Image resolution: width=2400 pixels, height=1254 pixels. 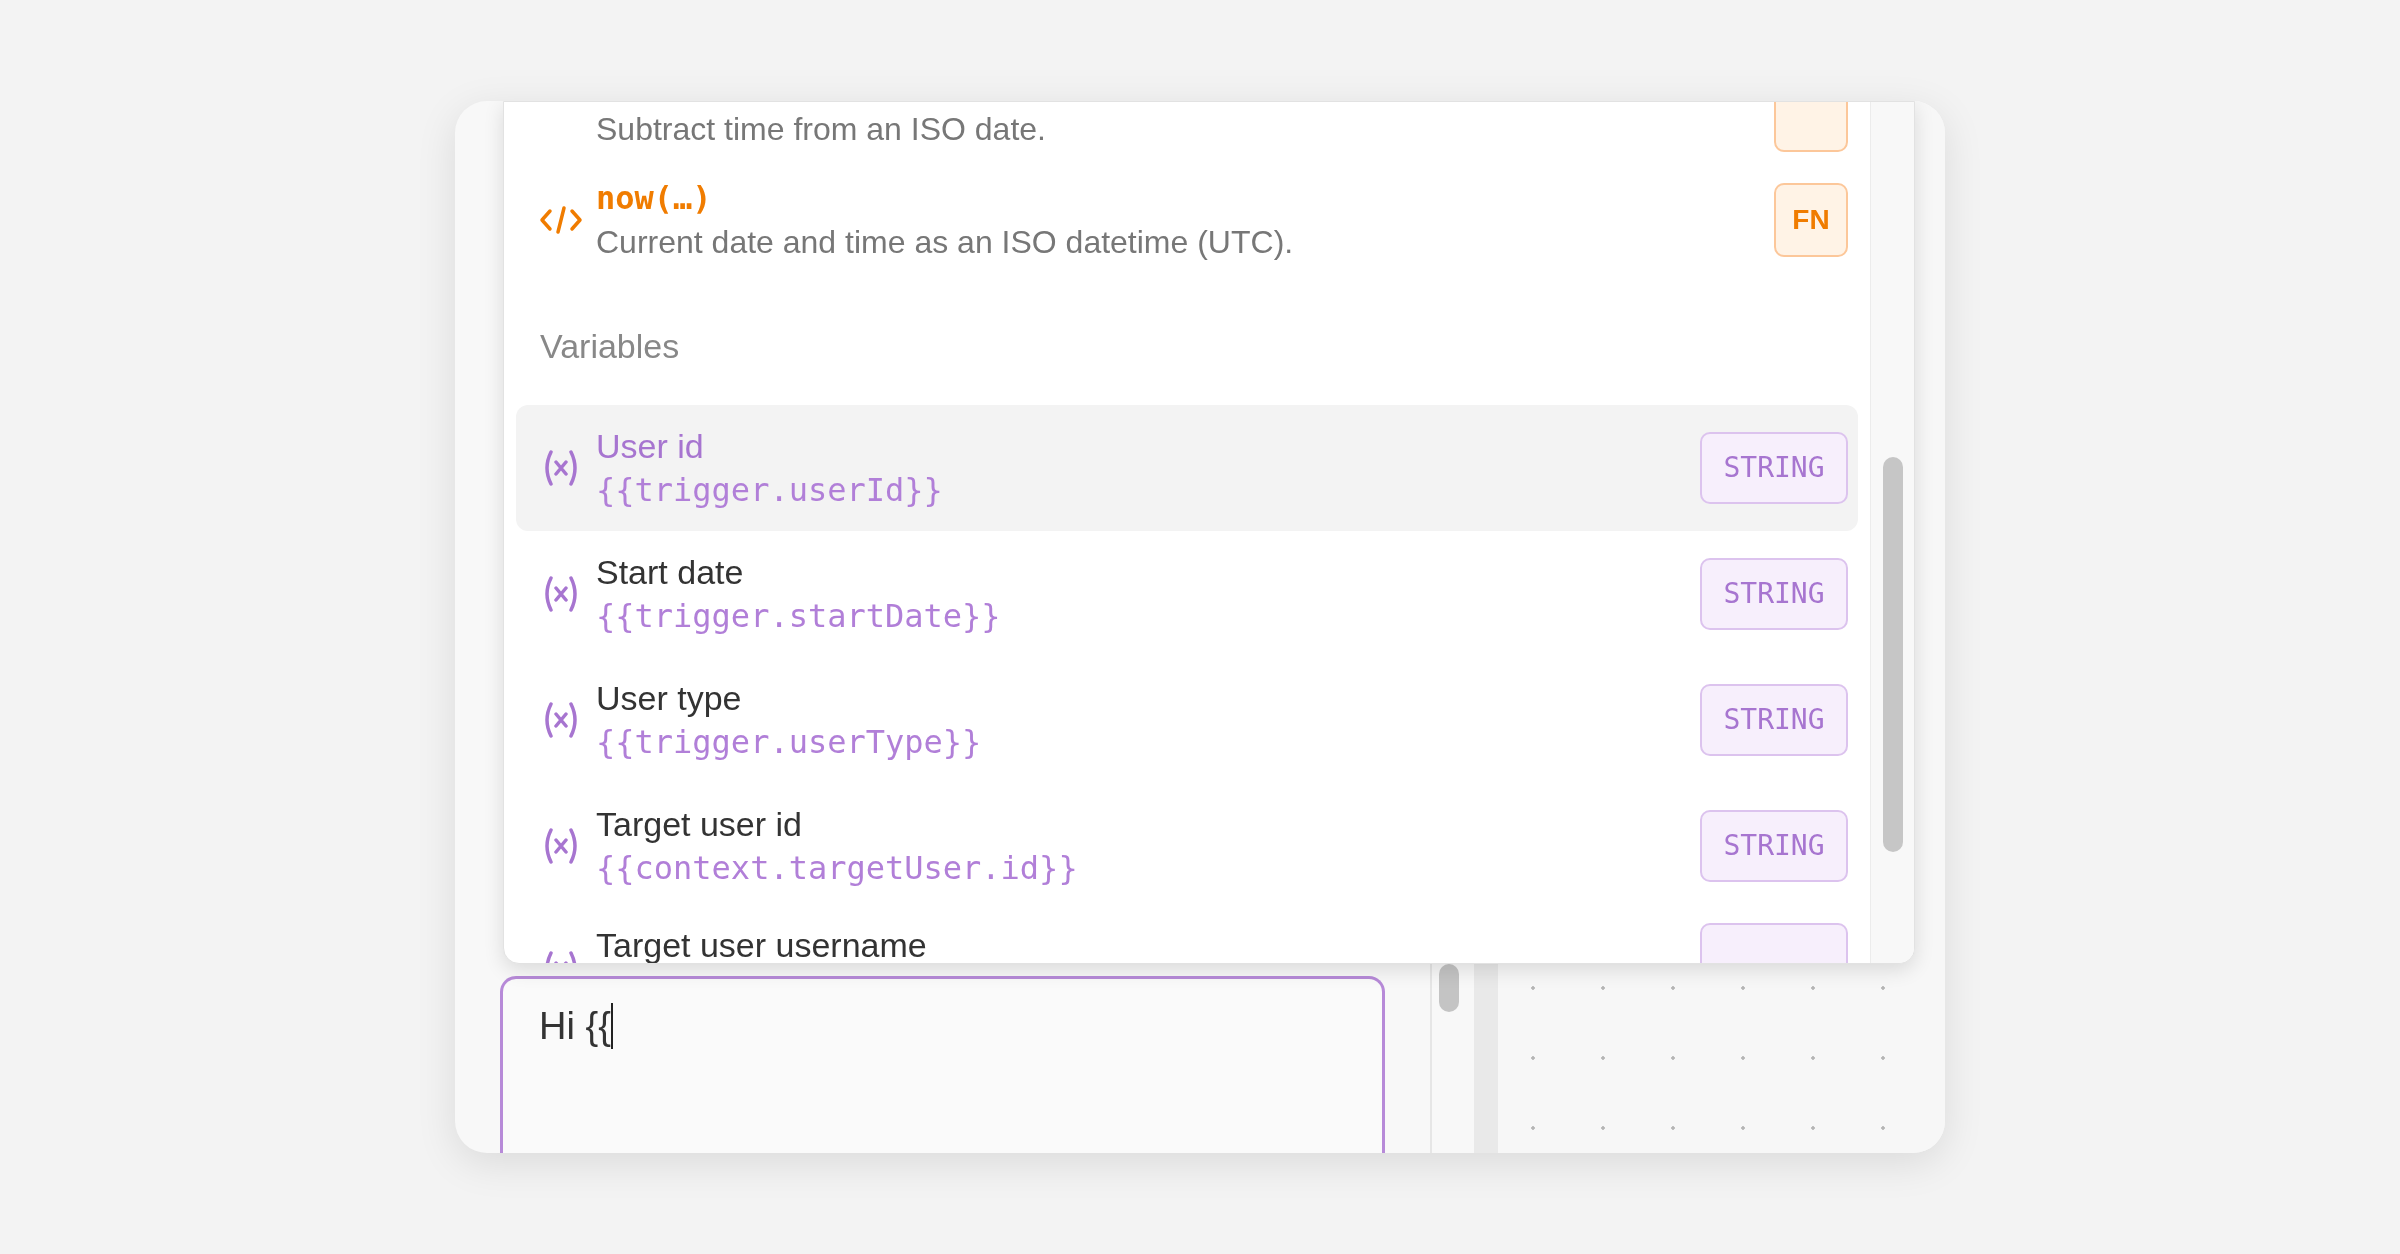 I want to click on section-heading: Variables, so click(x=610, y=346).